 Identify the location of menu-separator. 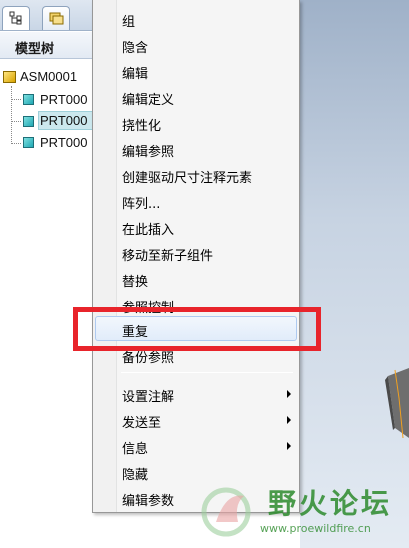
(207, 372).